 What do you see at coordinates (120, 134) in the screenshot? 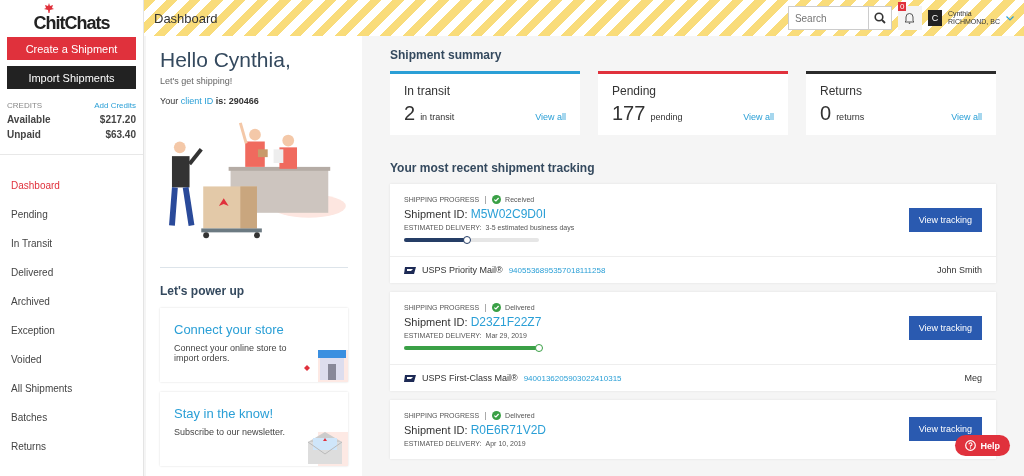
I see `credit-amount: $63.40` at bounding box center [120, 134].